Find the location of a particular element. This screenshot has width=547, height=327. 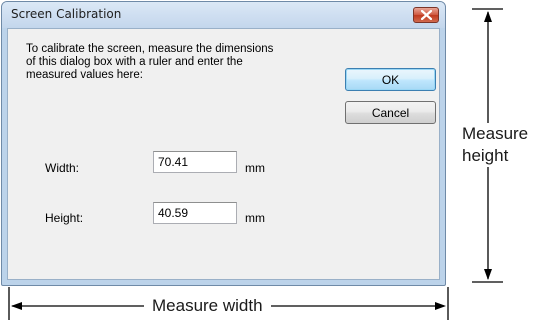

height-label: Height: is located at coordinates (64, 218).